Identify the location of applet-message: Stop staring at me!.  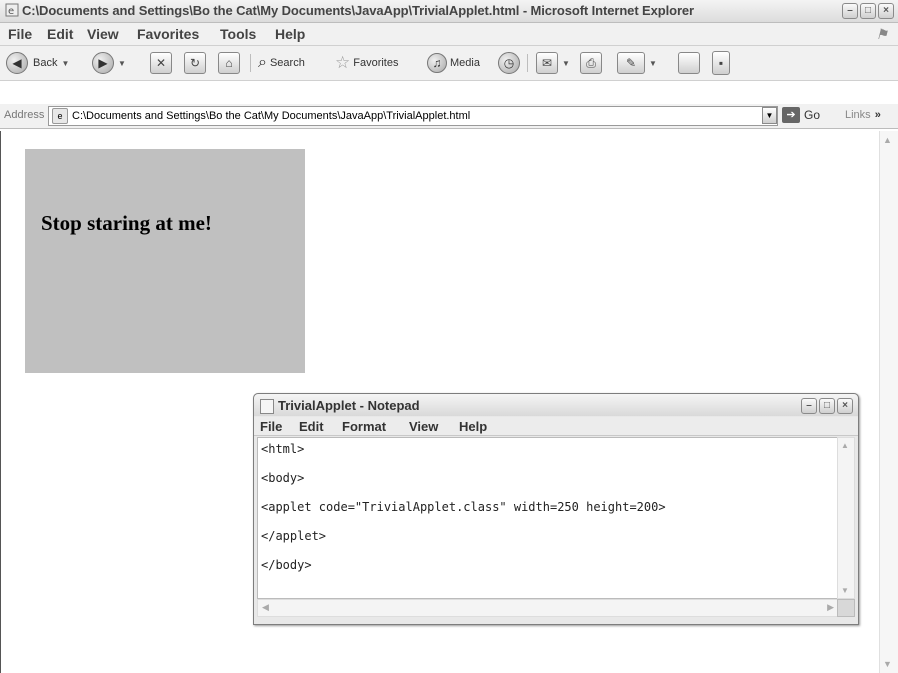
(126, 223).